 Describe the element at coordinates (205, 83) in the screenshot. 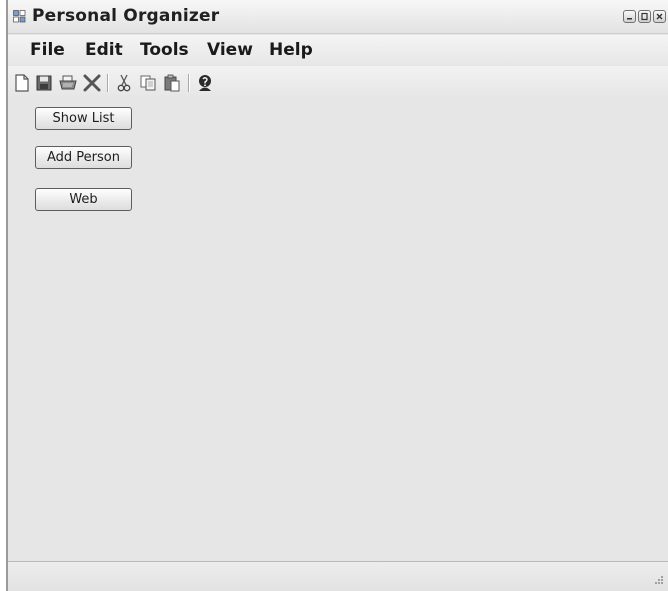

I see `help-person-icon` at that location.